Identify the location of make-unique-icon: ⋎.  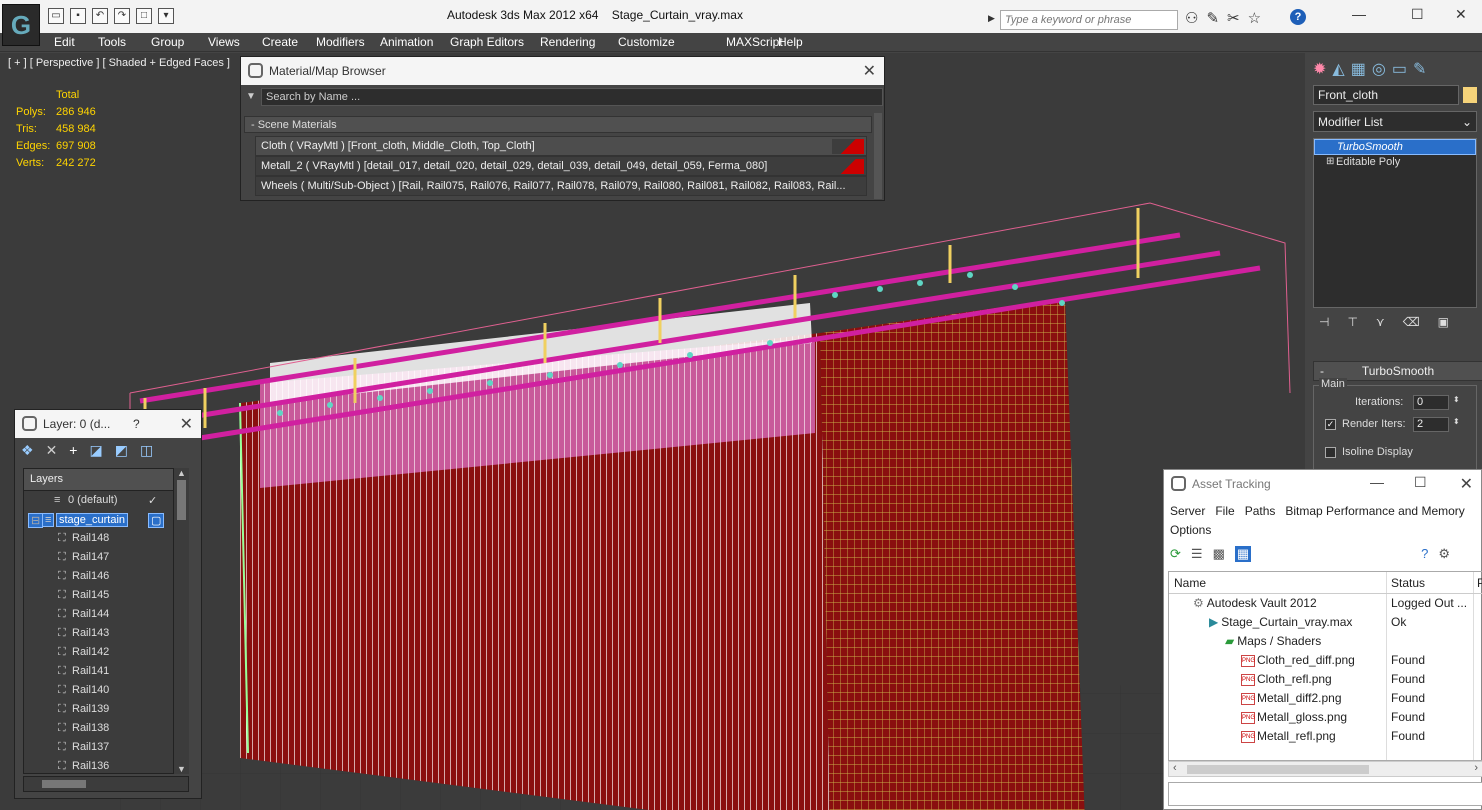
(1380, 322).